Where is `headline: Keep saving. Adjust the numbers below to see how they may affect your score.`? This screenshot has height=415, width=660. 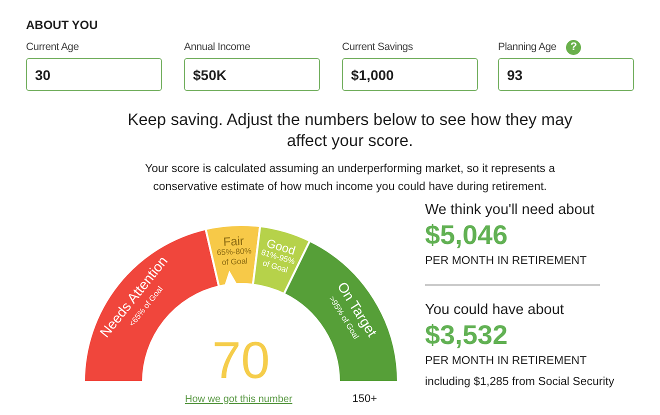
headline: Keep saving. Adjust the numbers below to see how they may affect your score. is located at coordinates (350, 131).